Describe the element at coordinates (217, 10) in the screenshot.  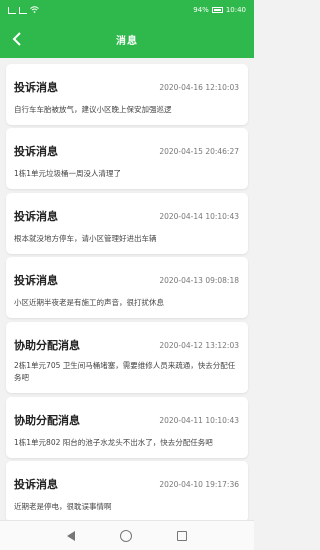
I see `battery-icon` at that location.